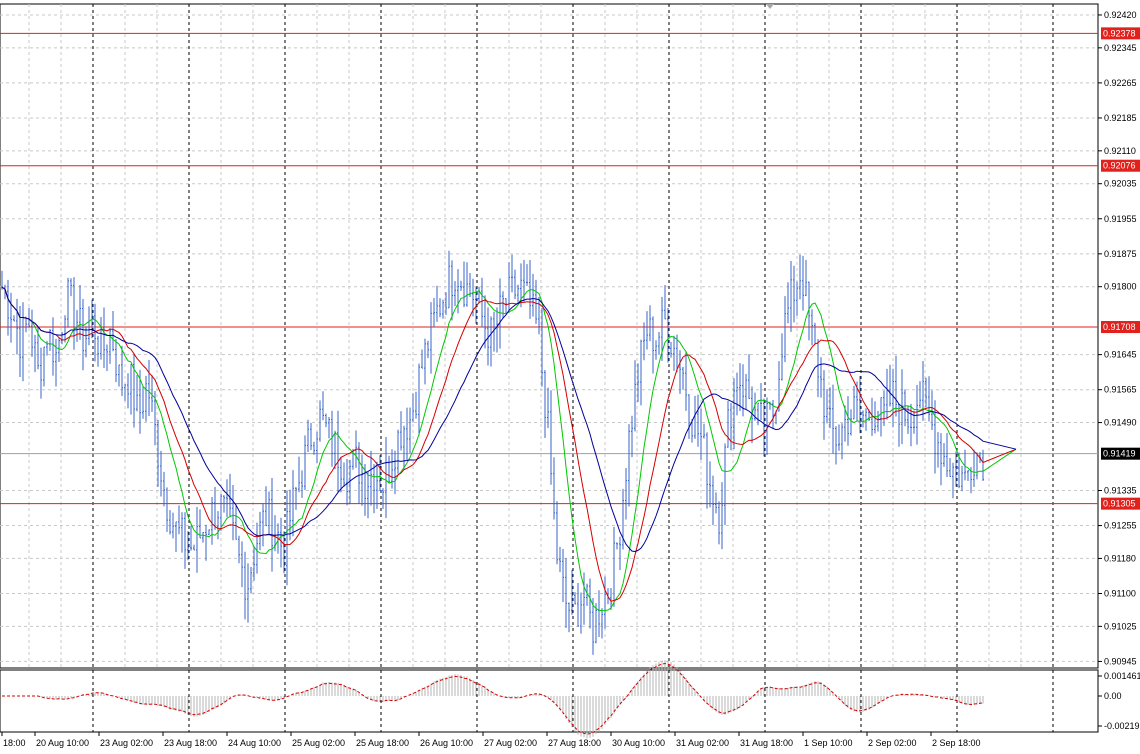 Image resolution: width=1140 pixels, height=754 pixels. Describe the element at coordinates (892, 743) in the screenshot. I see `time-tick-label: 2 Sep 02:00` at that location.